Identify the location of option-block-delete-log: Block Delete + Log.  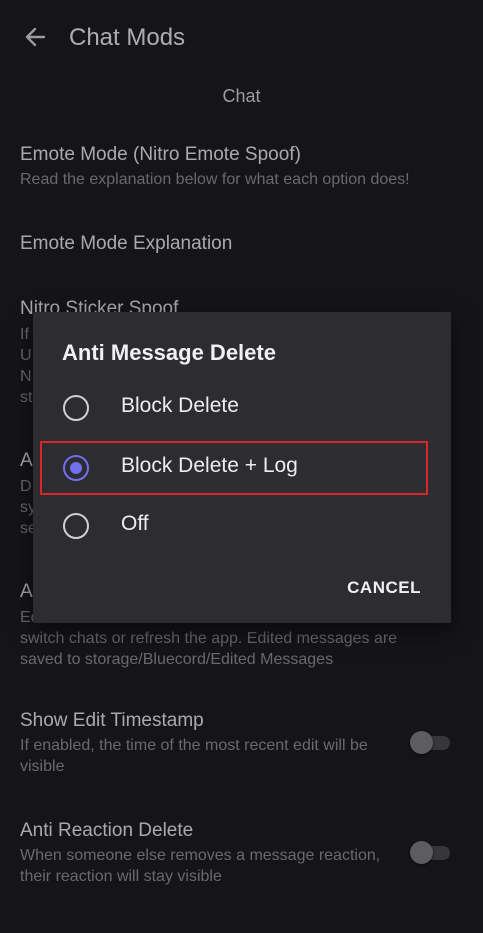
(242, 467).